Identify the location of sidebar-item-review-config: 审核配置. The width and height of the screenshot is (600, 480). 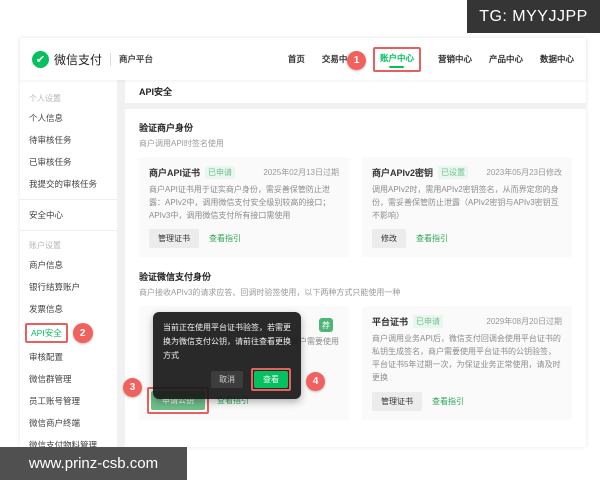
(68, 357).